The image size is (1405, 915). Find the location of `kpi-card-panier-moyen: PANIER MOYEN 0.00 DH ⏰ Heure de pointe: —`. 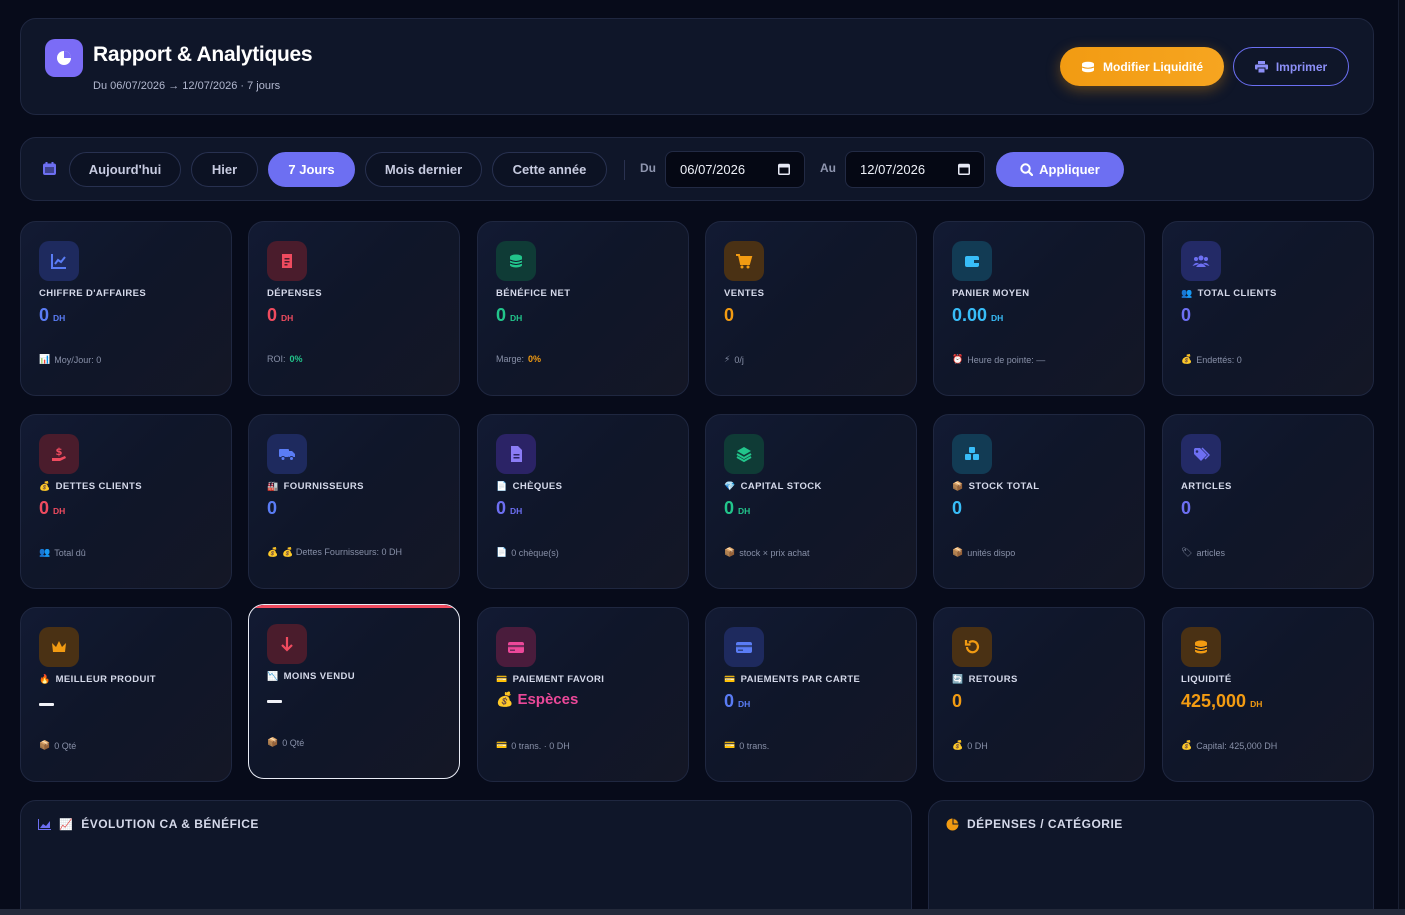

kpi-card-panier-moyen: PANIER MOYEN 0.00 DH ⏰ Heure de pointe: — is located at coordinates (1039, 308).